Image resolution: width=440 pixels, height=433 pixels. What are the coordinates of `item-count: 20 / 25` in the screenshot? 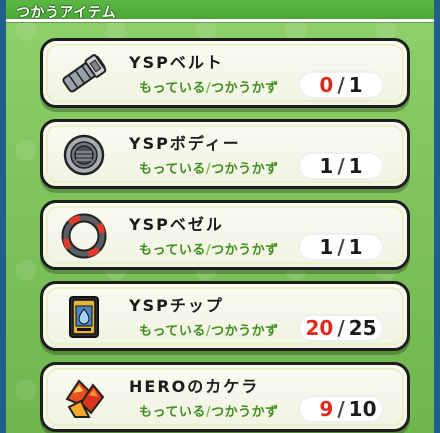 It's located at (341, 328).